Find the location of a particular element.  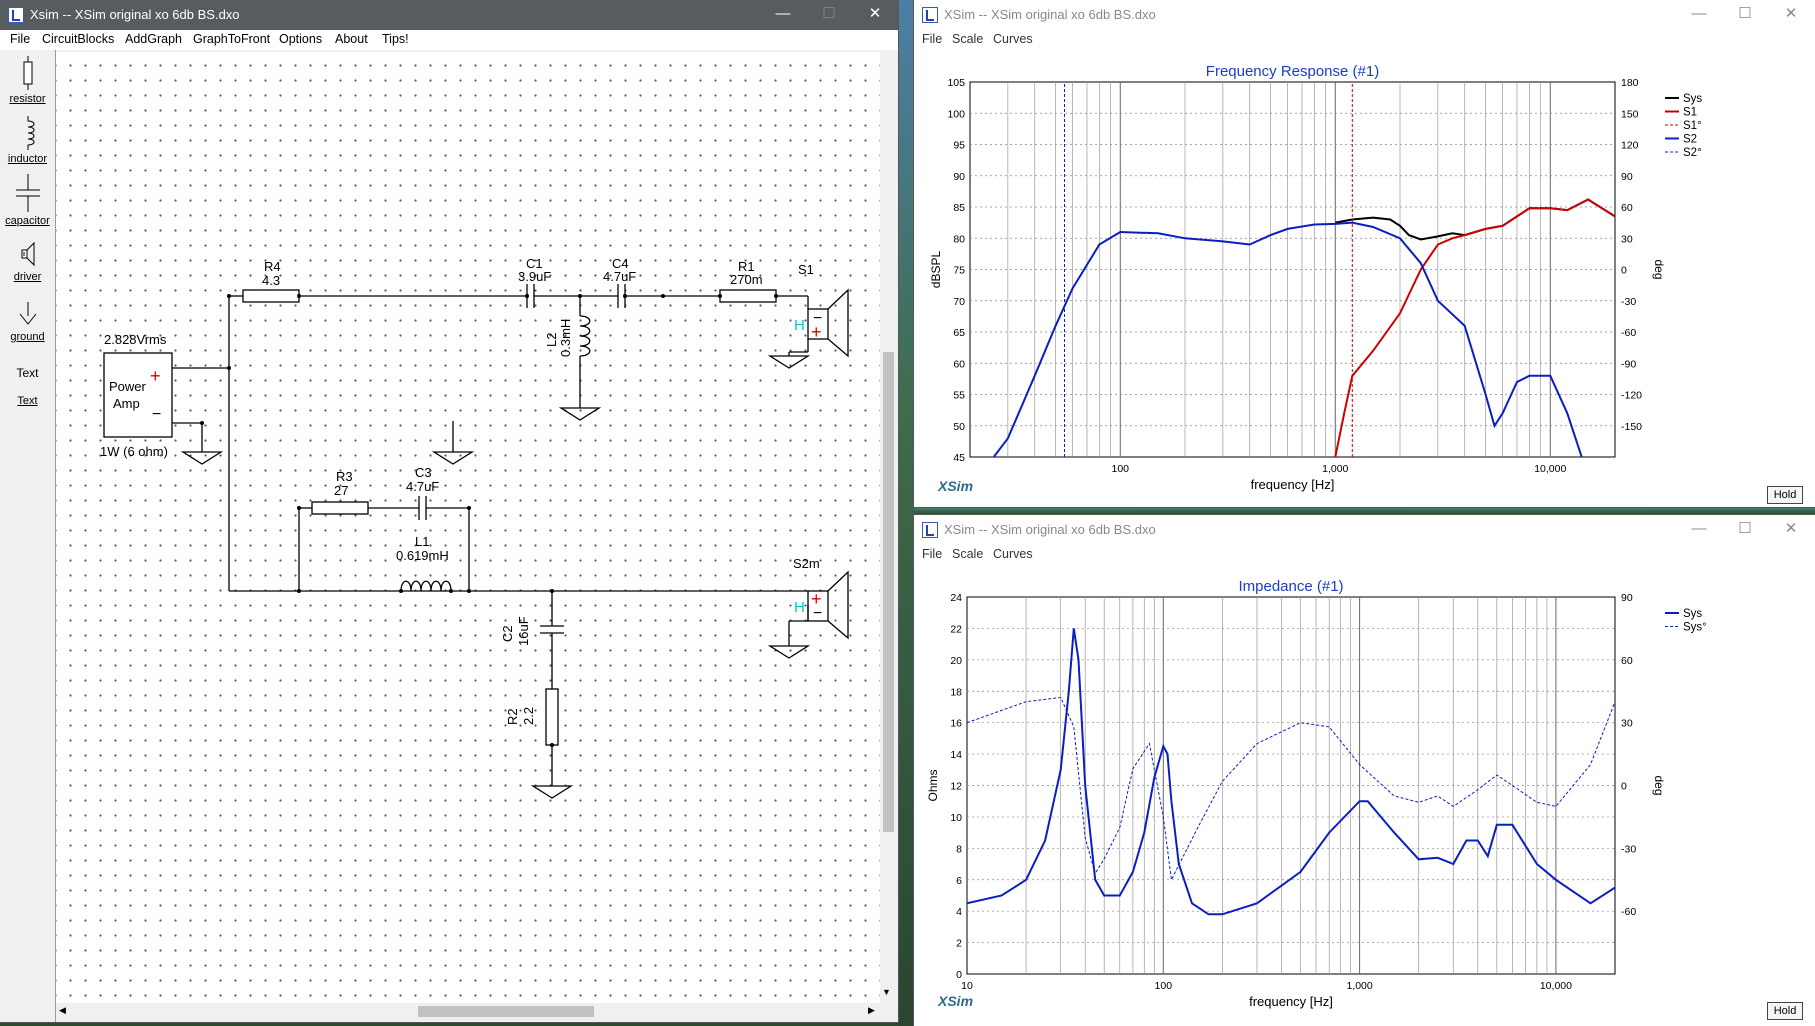

y2-tick-label: -60 is located at coordinates (1628, 333).